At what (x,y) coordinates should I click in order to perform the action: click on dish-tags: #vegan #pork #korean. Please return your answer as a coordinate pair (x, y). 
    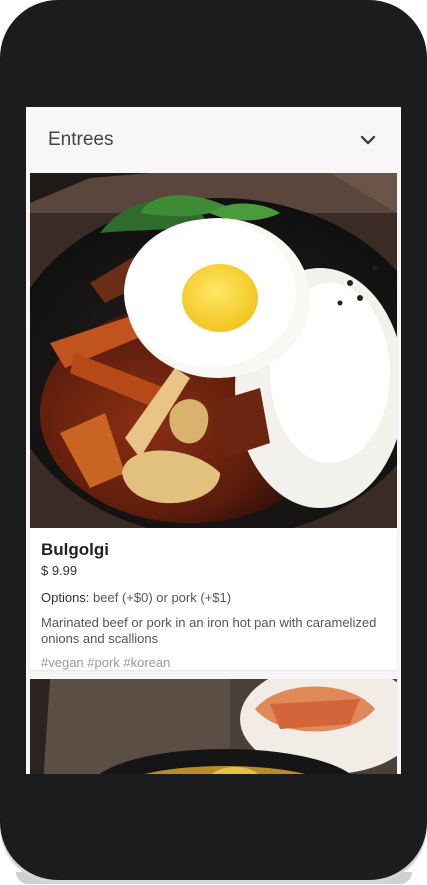
    Looking at the image, I should click on (106, 662).